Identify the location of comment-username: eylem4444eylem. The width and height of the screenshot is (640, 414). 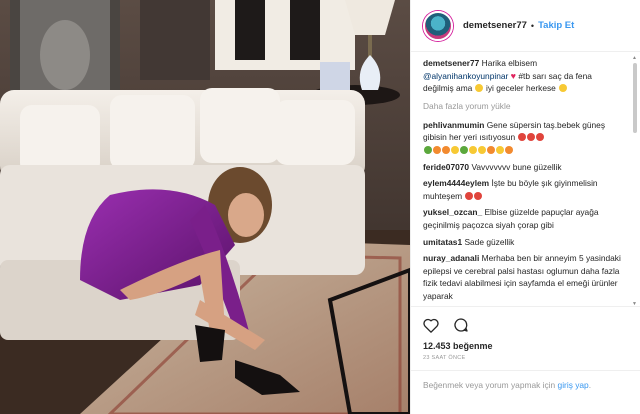
(456, 183).